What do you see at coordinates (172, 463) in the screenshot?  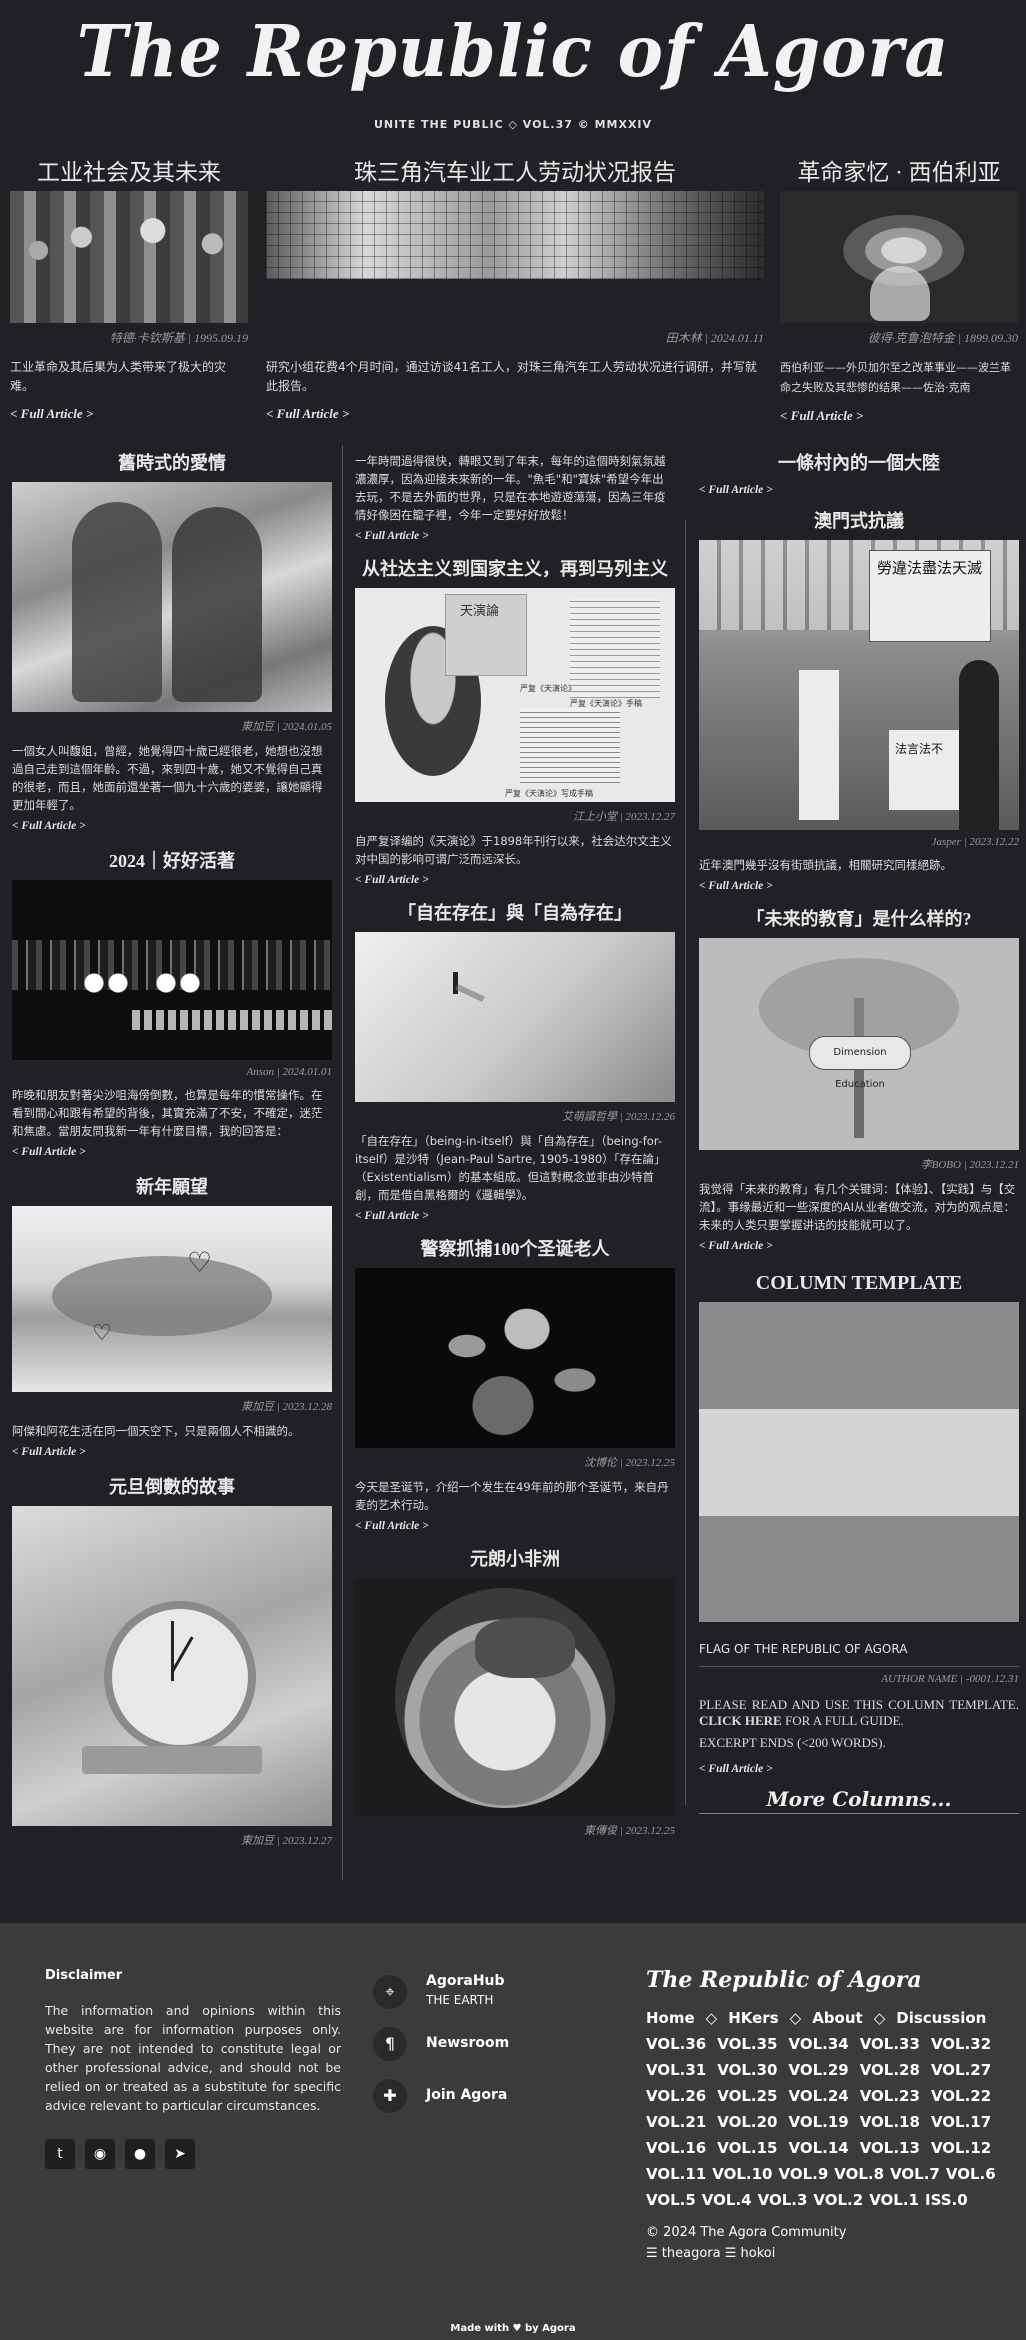 I see `article-title: 舊時式的愛情` at bounding box center [172, 463].